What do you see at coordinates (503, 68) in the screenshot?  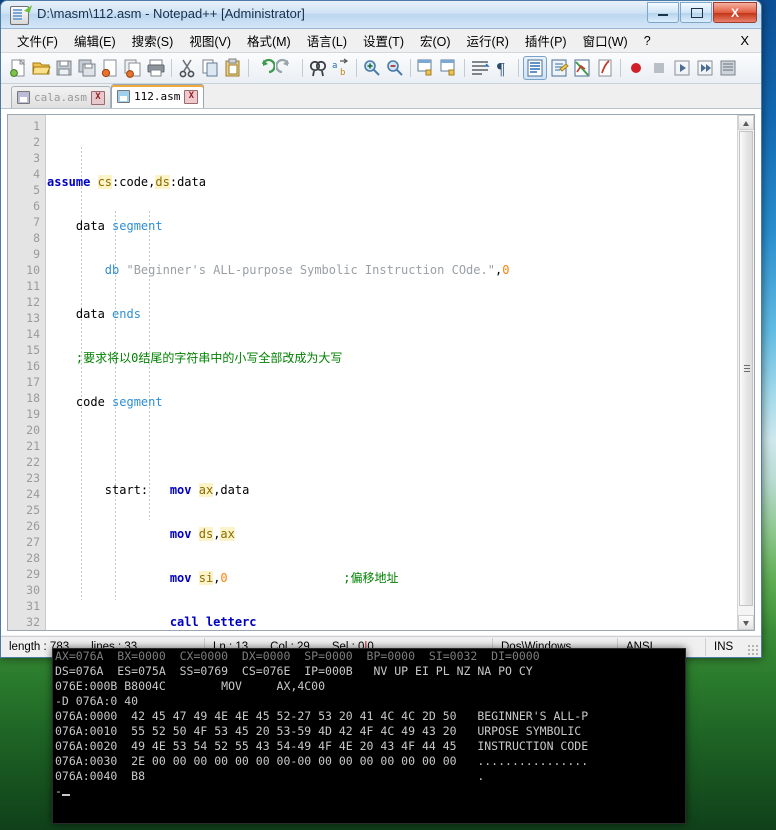 I see `show-all-chars-icon: ¶` at bounding box center [503, 68].